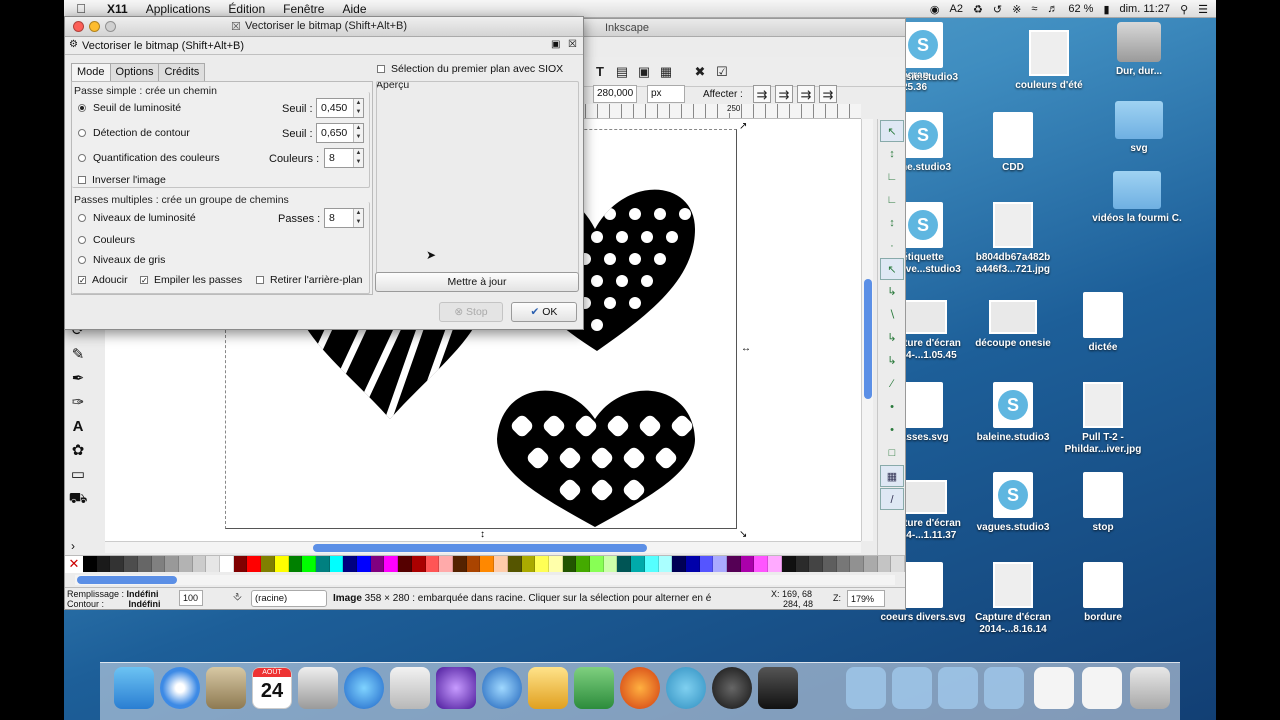  Describe the element at coordinates (1034, 9) in the screenshot. I see `wifi-icon: ≈` at that location.